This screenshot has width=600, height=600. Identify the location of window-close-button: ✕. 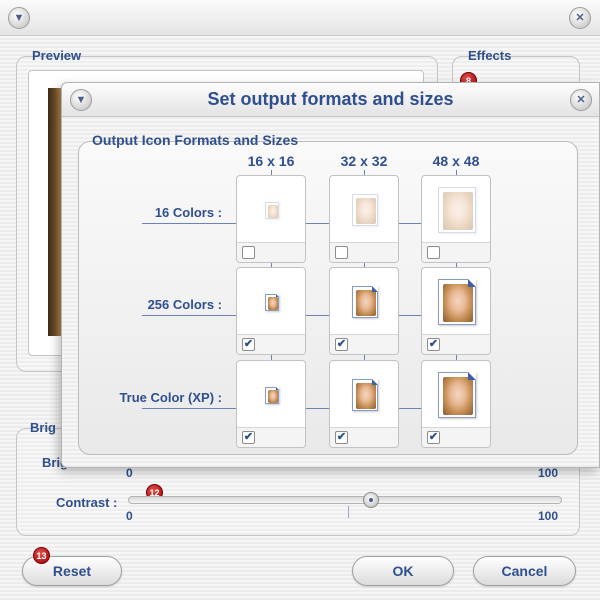
(580, 18).